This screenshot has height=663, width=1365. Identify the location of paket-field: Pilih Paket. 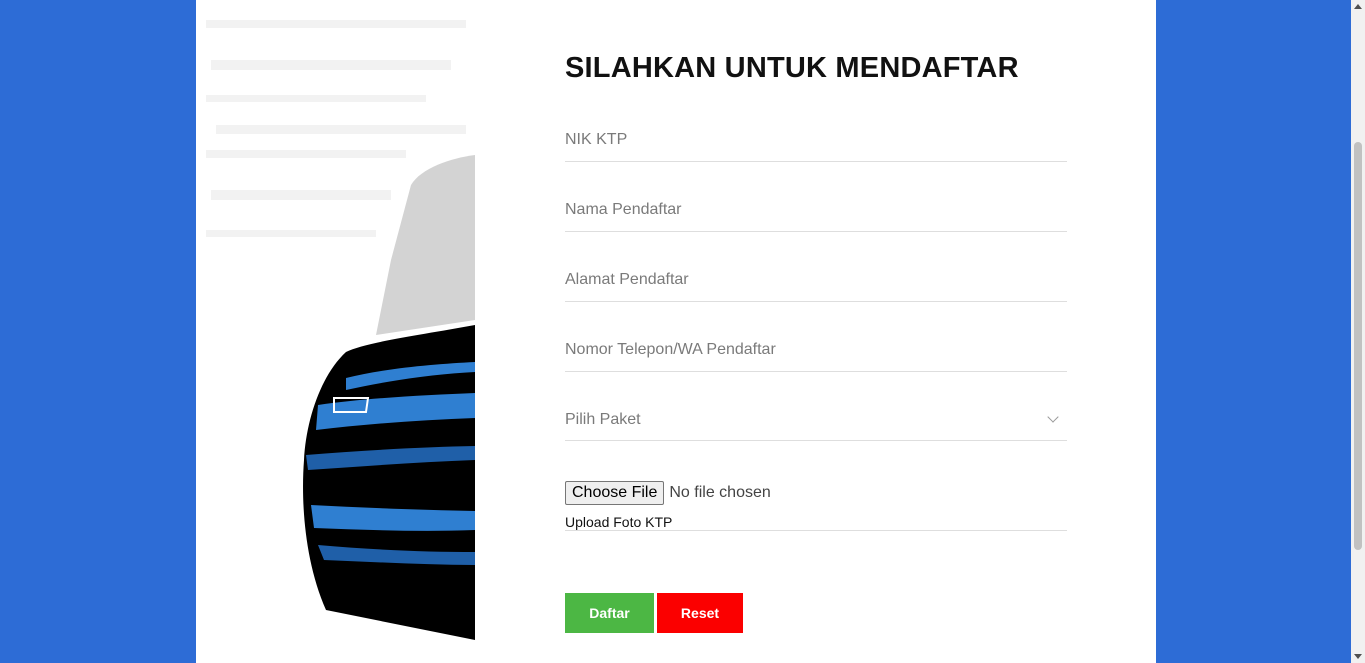
(816, 420).